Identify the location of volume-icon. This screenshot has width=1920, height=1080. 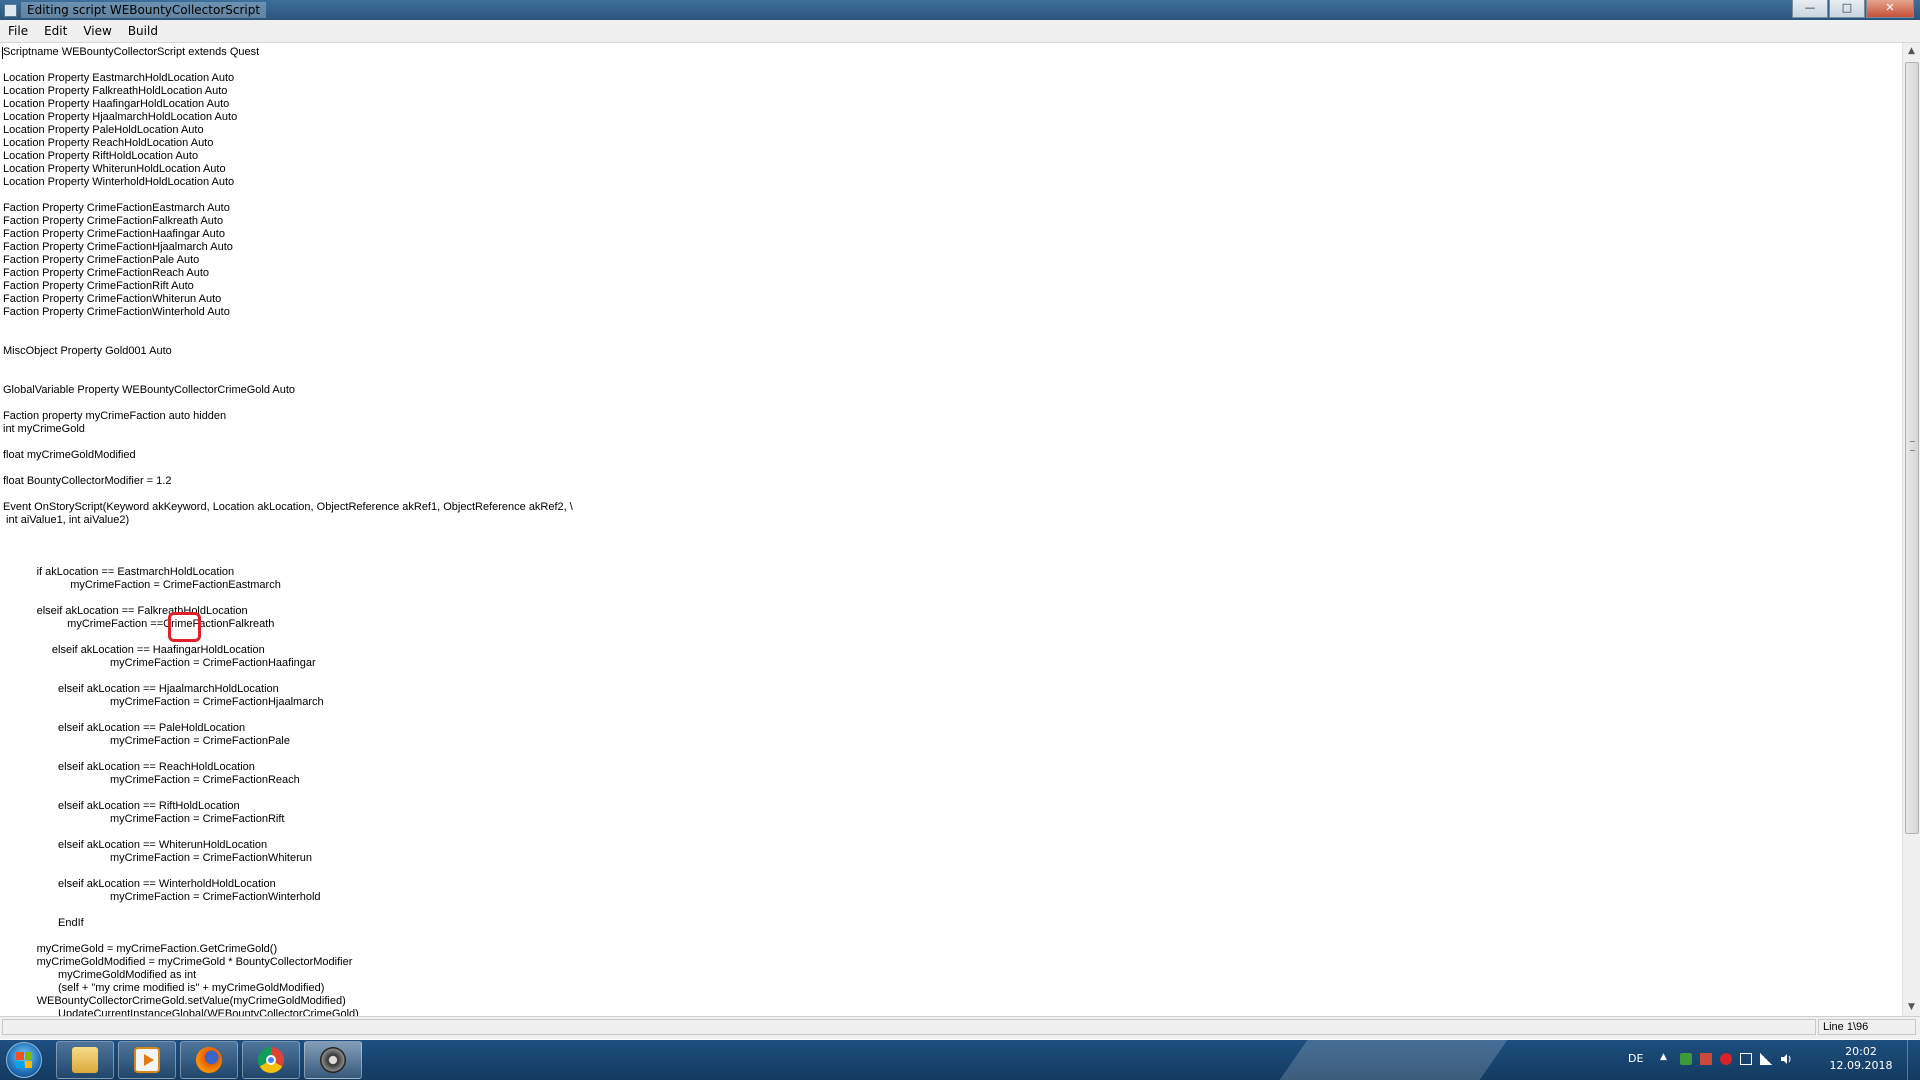
(1786, 1059).